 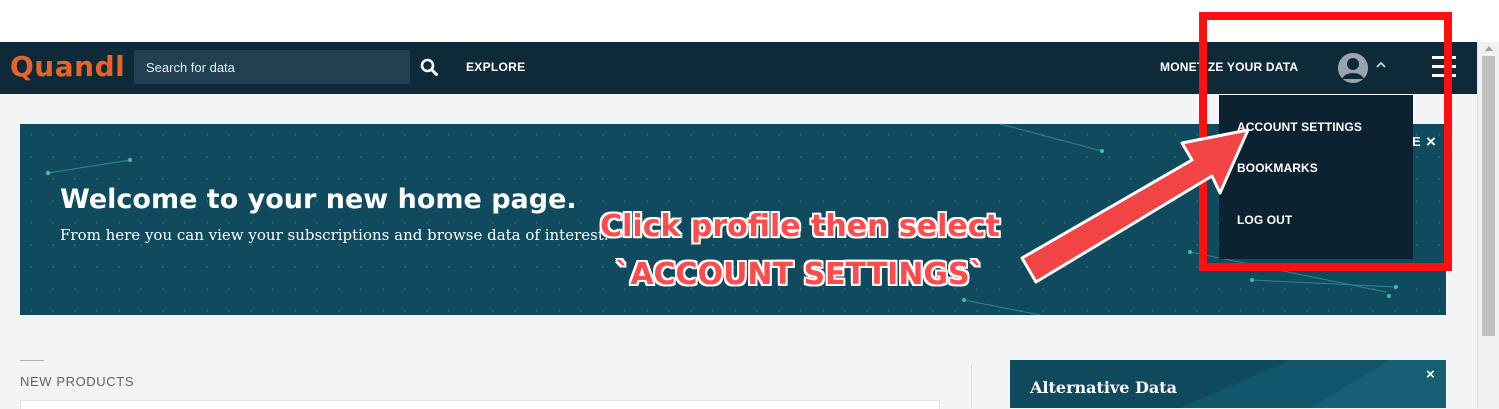 I want to click on column-divider, so click(x=971, y=387).